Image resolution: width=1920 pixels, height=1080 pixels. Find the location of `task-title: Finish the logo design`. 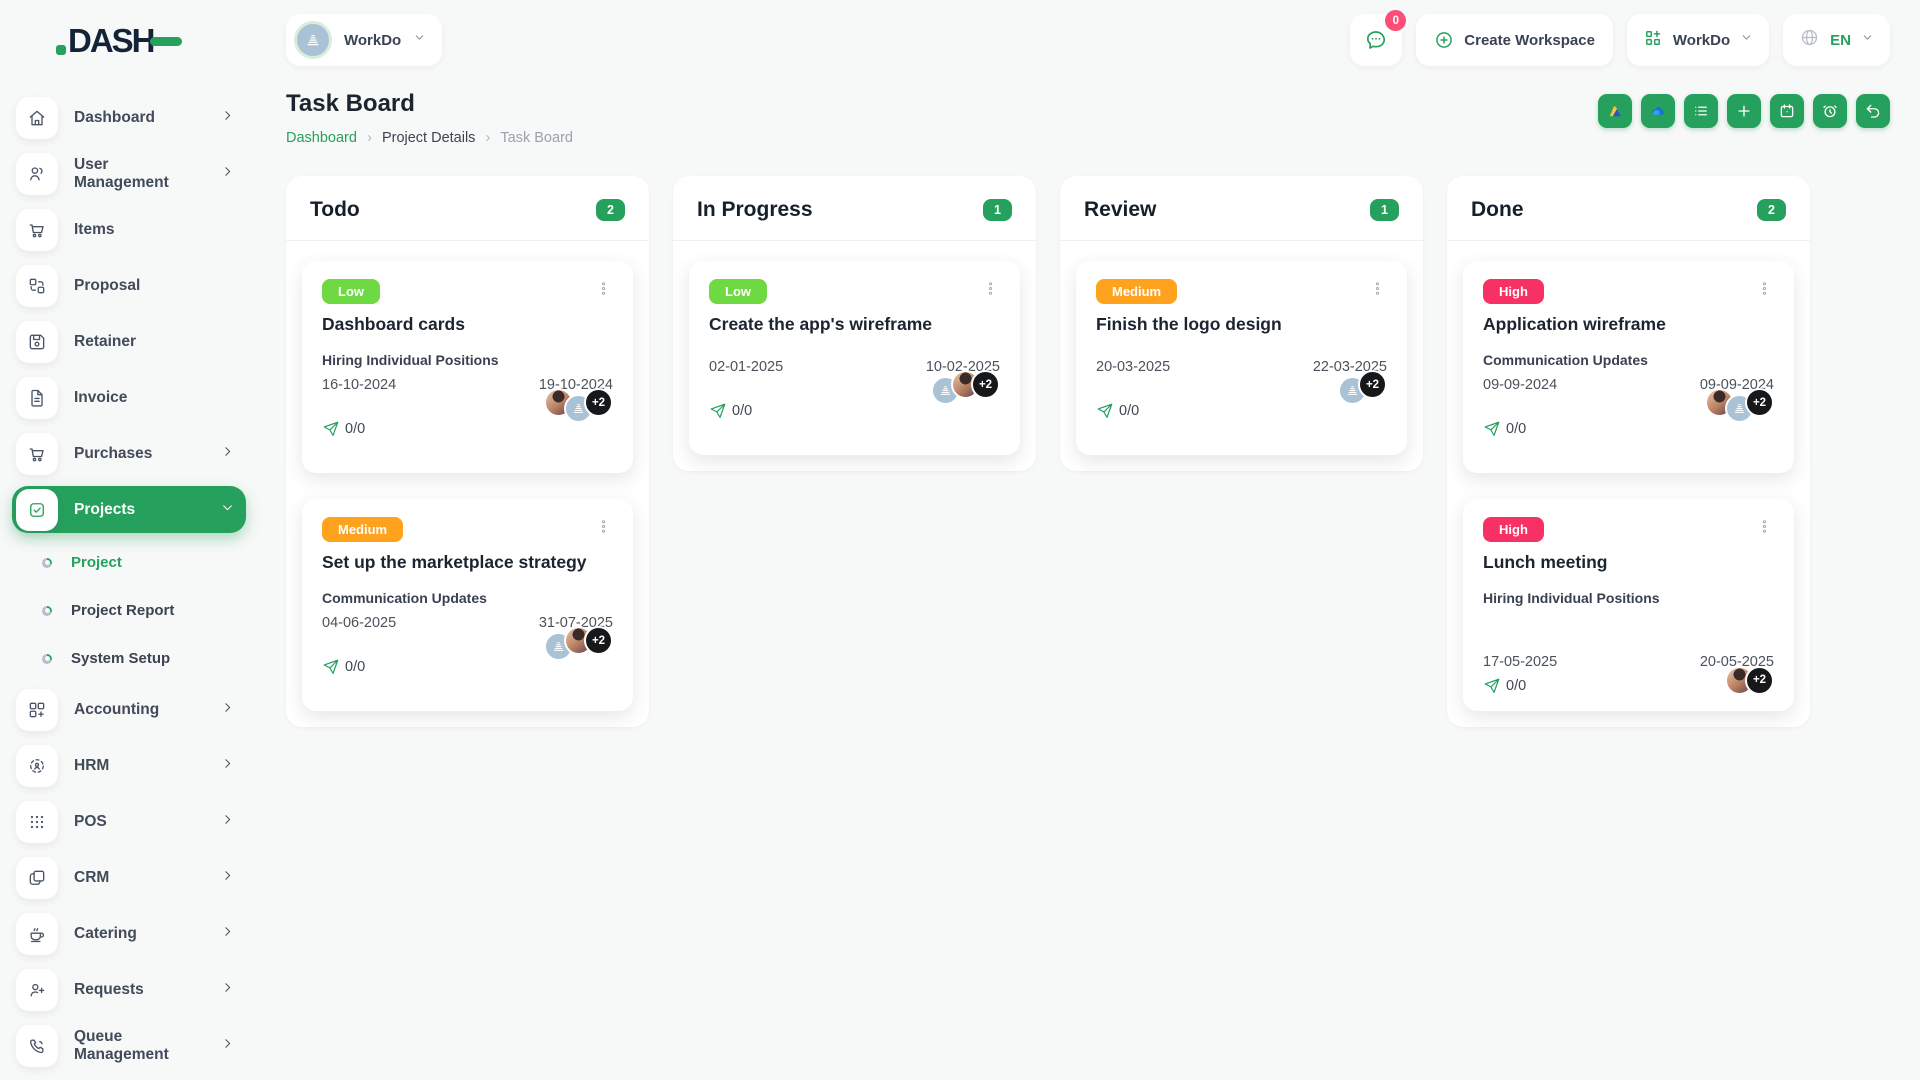

task-title: Finish the logo design is located at coordinates (1189, 324).